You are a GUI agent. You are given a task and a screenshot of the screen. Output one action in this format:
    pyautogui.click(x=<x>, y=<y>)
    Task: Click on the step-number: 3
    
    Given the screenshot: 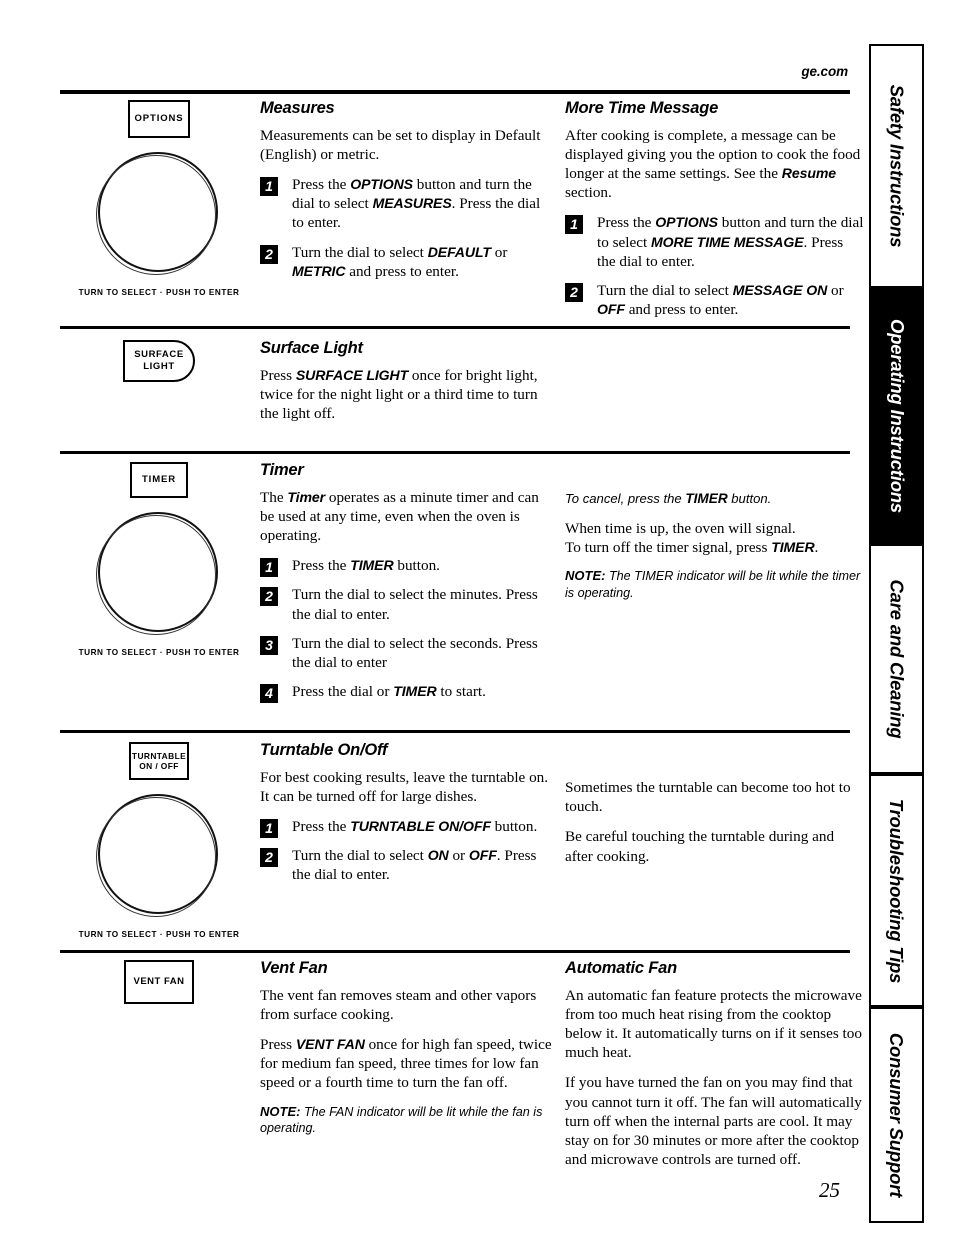 What is the action you would take?
    pyautogui.click(x=269, y=645)
    